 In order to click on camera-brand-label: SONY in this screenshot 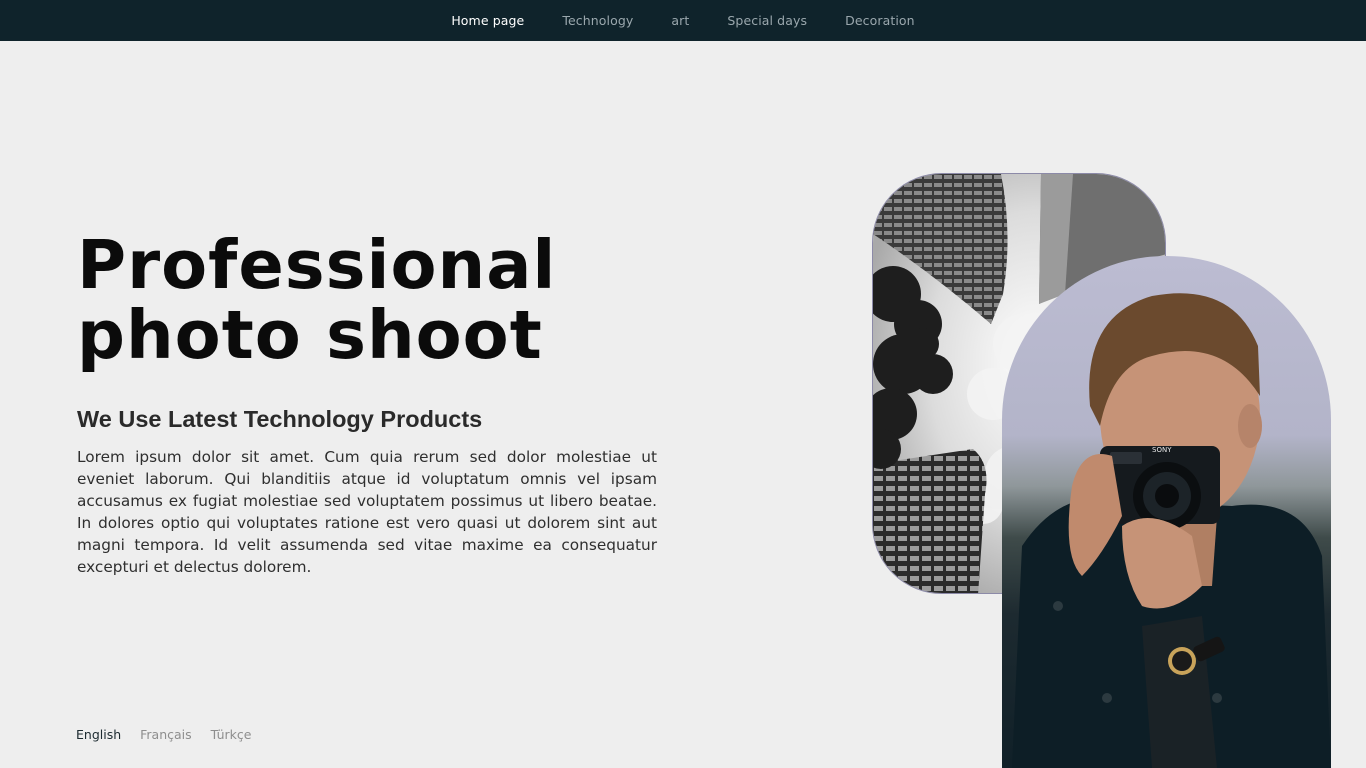, I will do `click(1162, 450)`.